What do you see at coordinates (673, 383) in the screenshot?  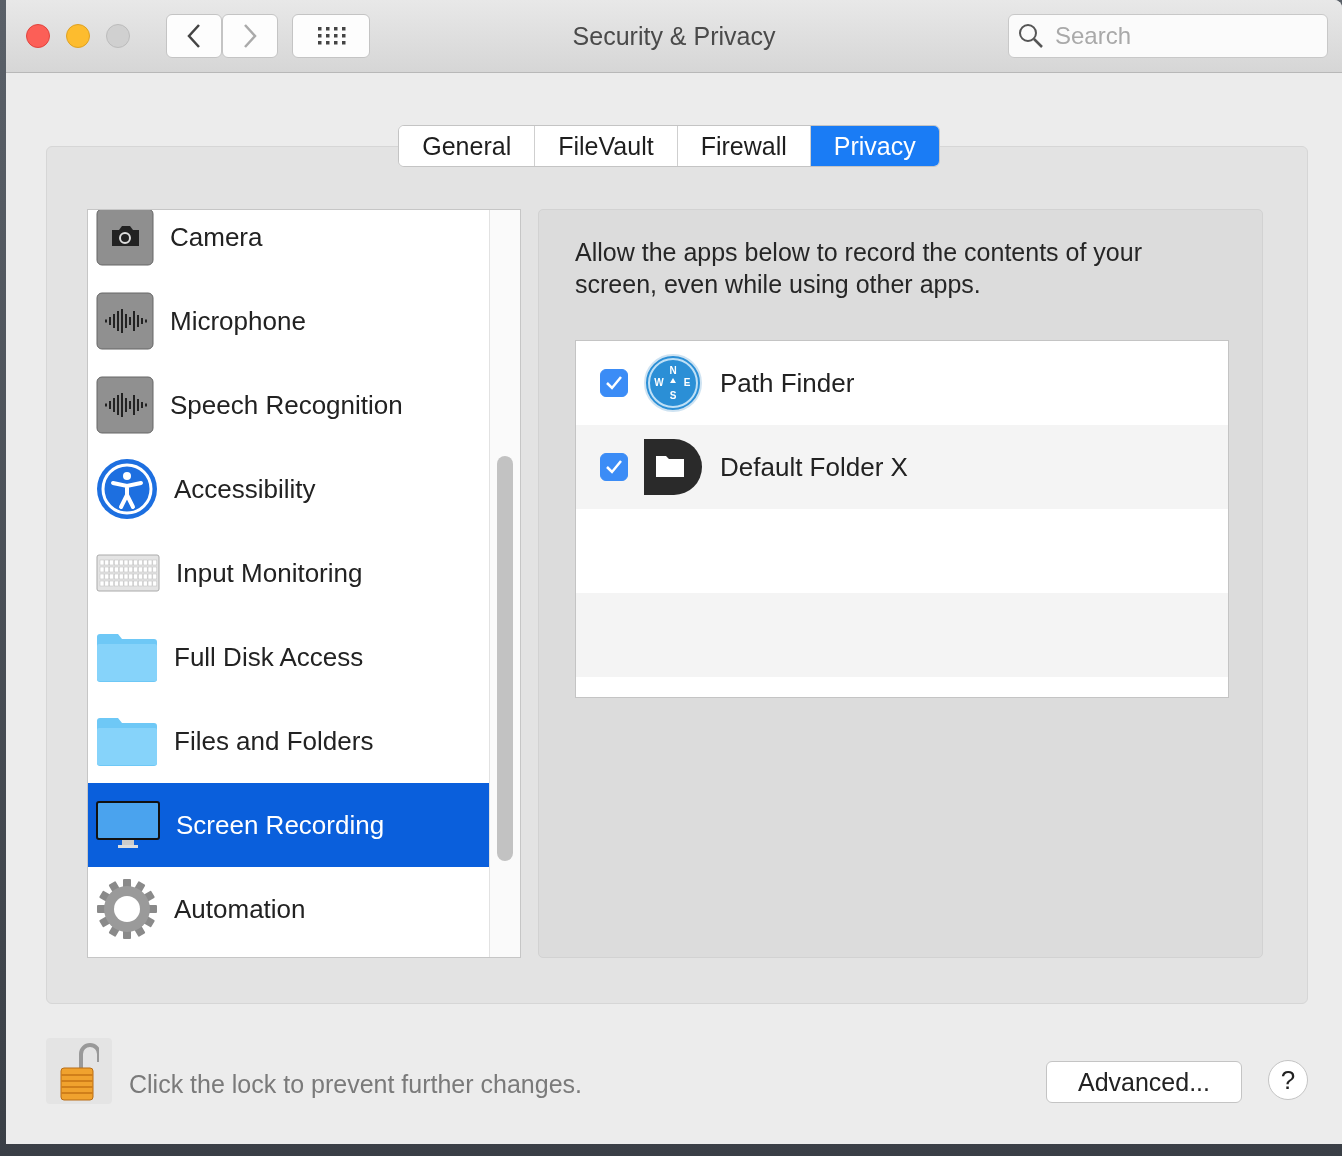 I see `compass-icon: N E S W` at bounding box center [673, 383].